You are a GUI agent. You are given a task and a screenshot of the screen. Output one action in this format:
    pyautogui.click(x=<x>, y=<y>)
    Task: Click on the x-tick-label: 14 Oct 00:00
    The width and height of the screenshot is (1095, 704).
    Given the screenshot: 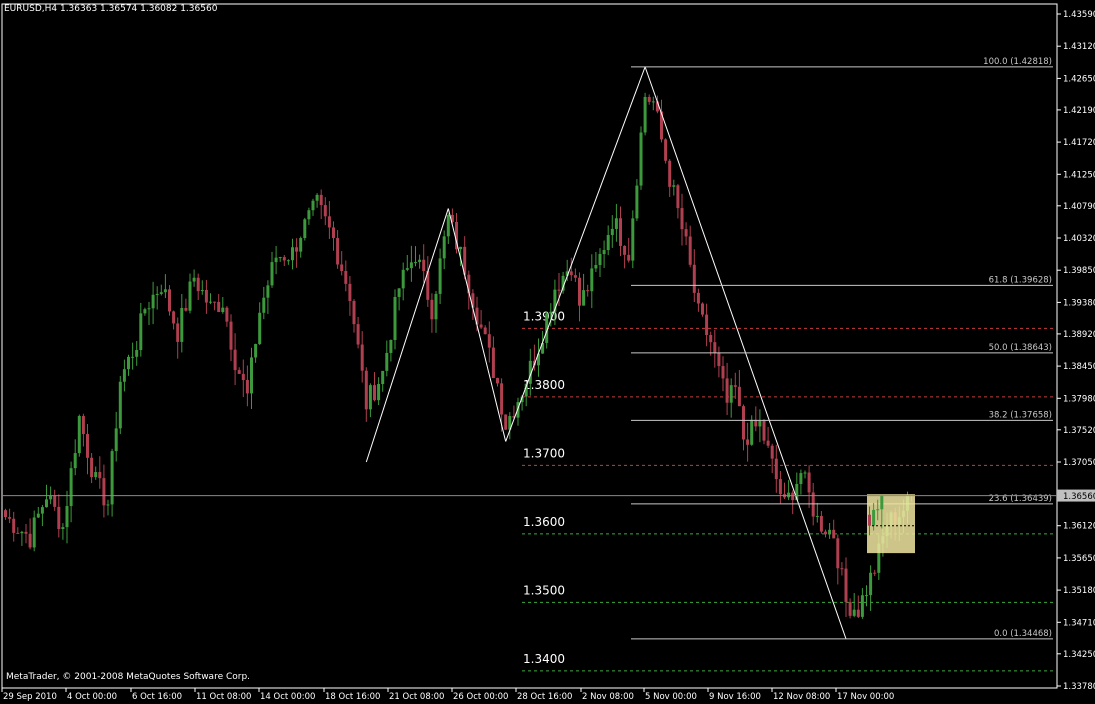 What is the action you would take?
    pyautogui.click(x=287, y=697)
    